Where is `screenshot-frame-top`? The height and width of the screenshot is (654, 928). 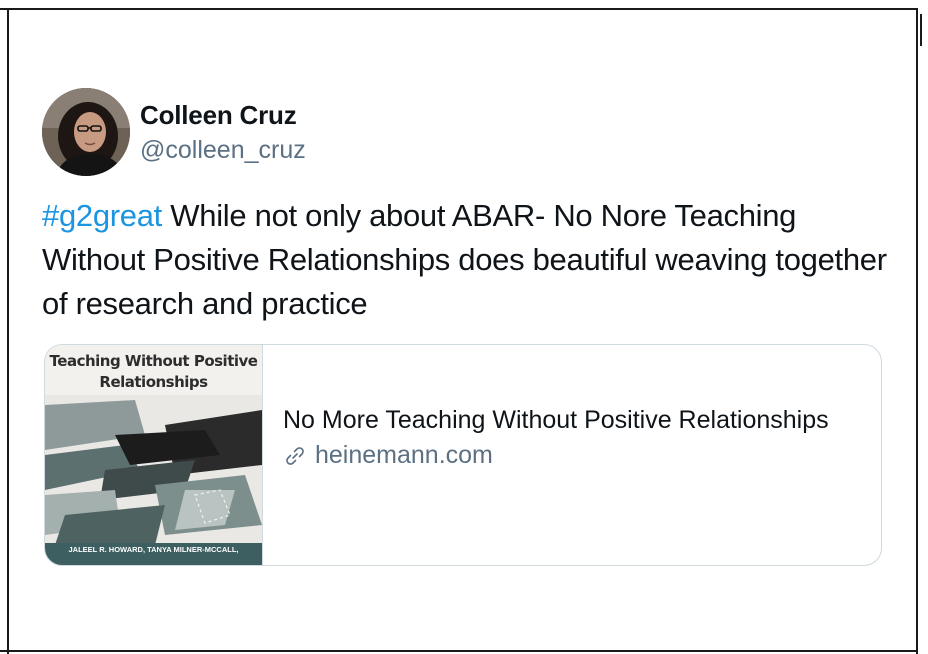 screenshot-frame-top is located at coordinates (459, 9).